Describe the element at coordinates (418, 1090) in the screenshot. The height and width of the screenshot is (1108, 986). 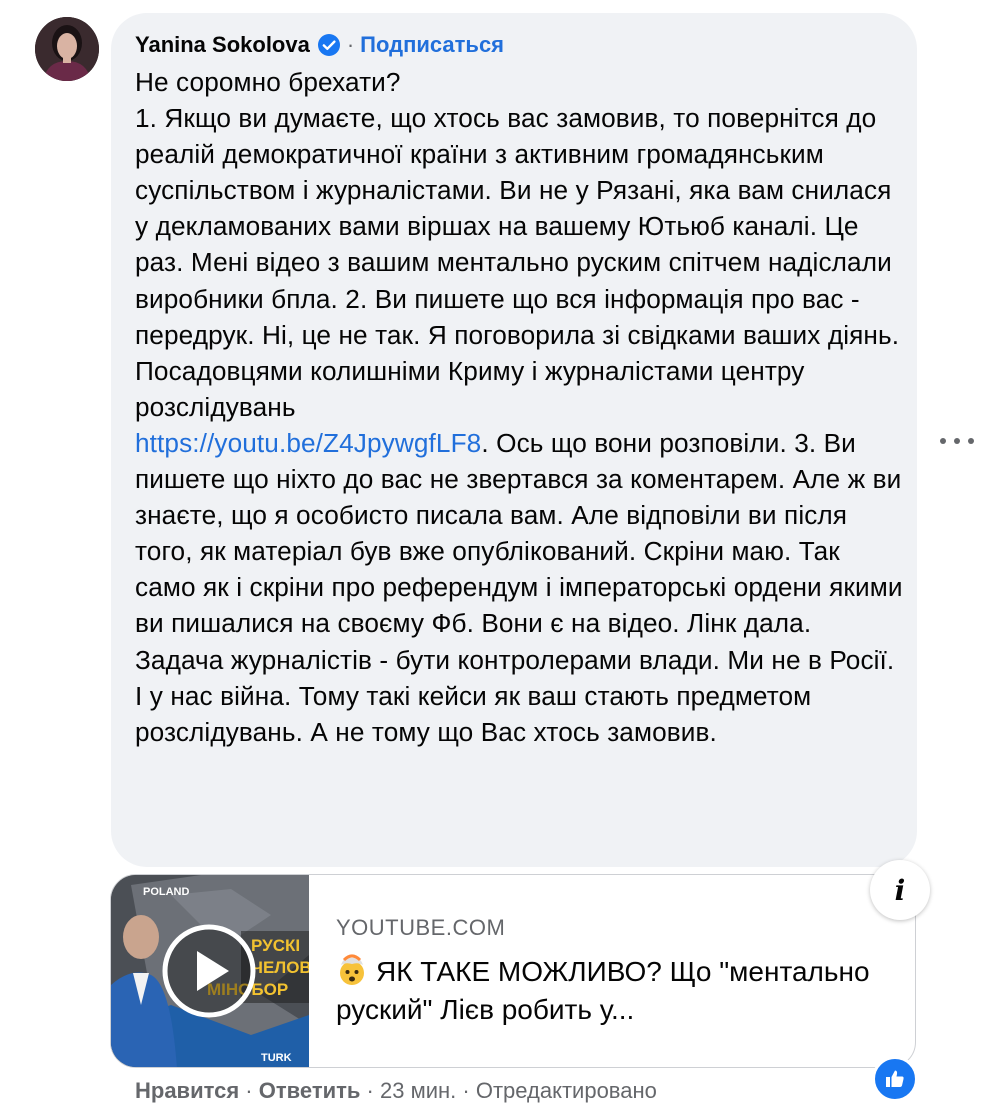
I see `comment-time: 23 мин.` at that location.